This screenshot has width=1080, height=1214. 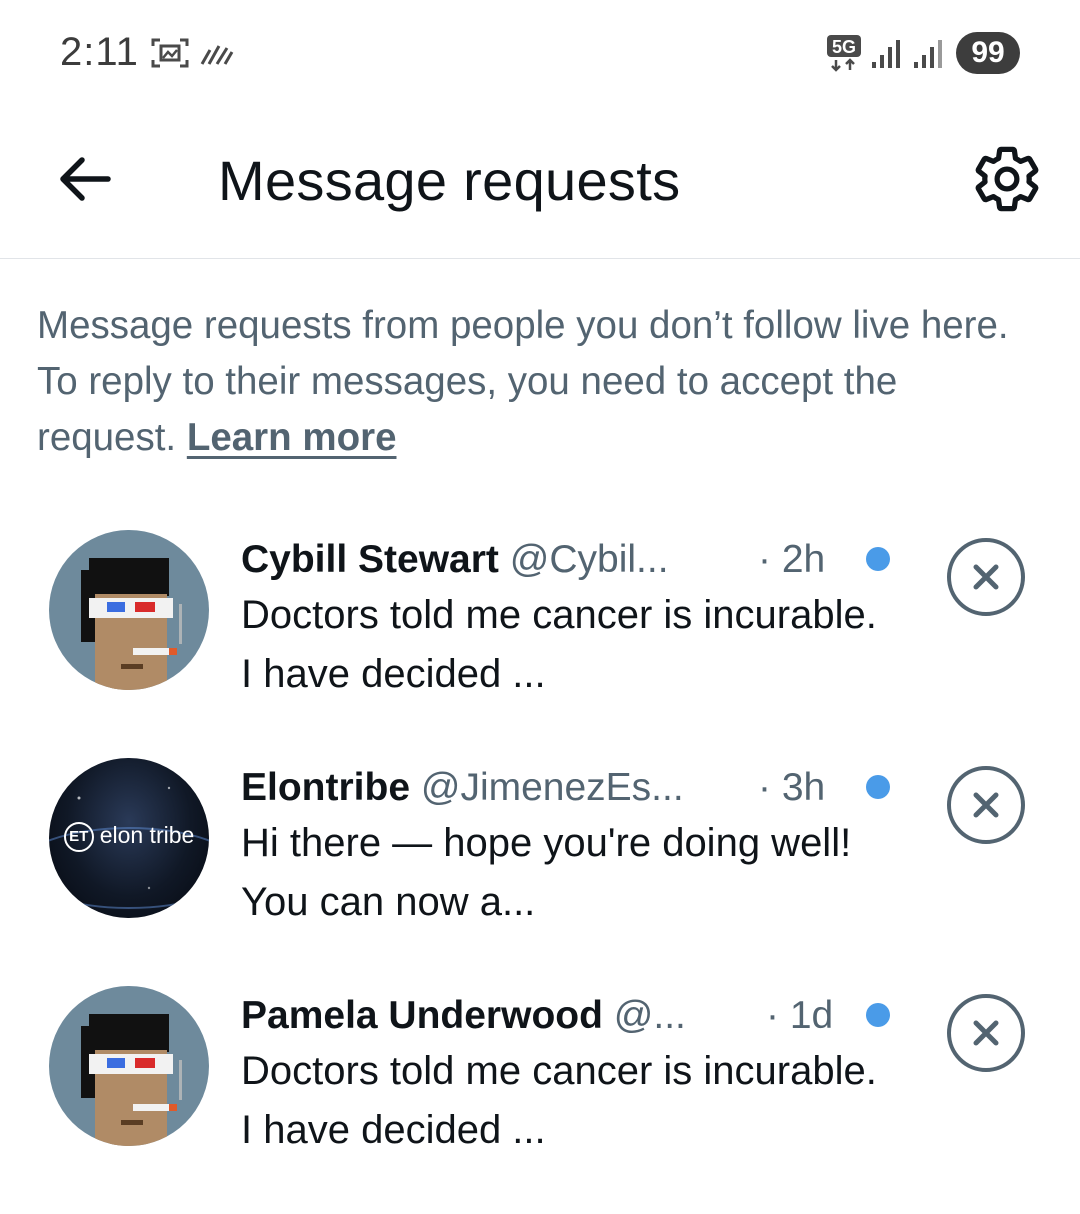 I want to click on activity-icon, so click(x=217, y=54).